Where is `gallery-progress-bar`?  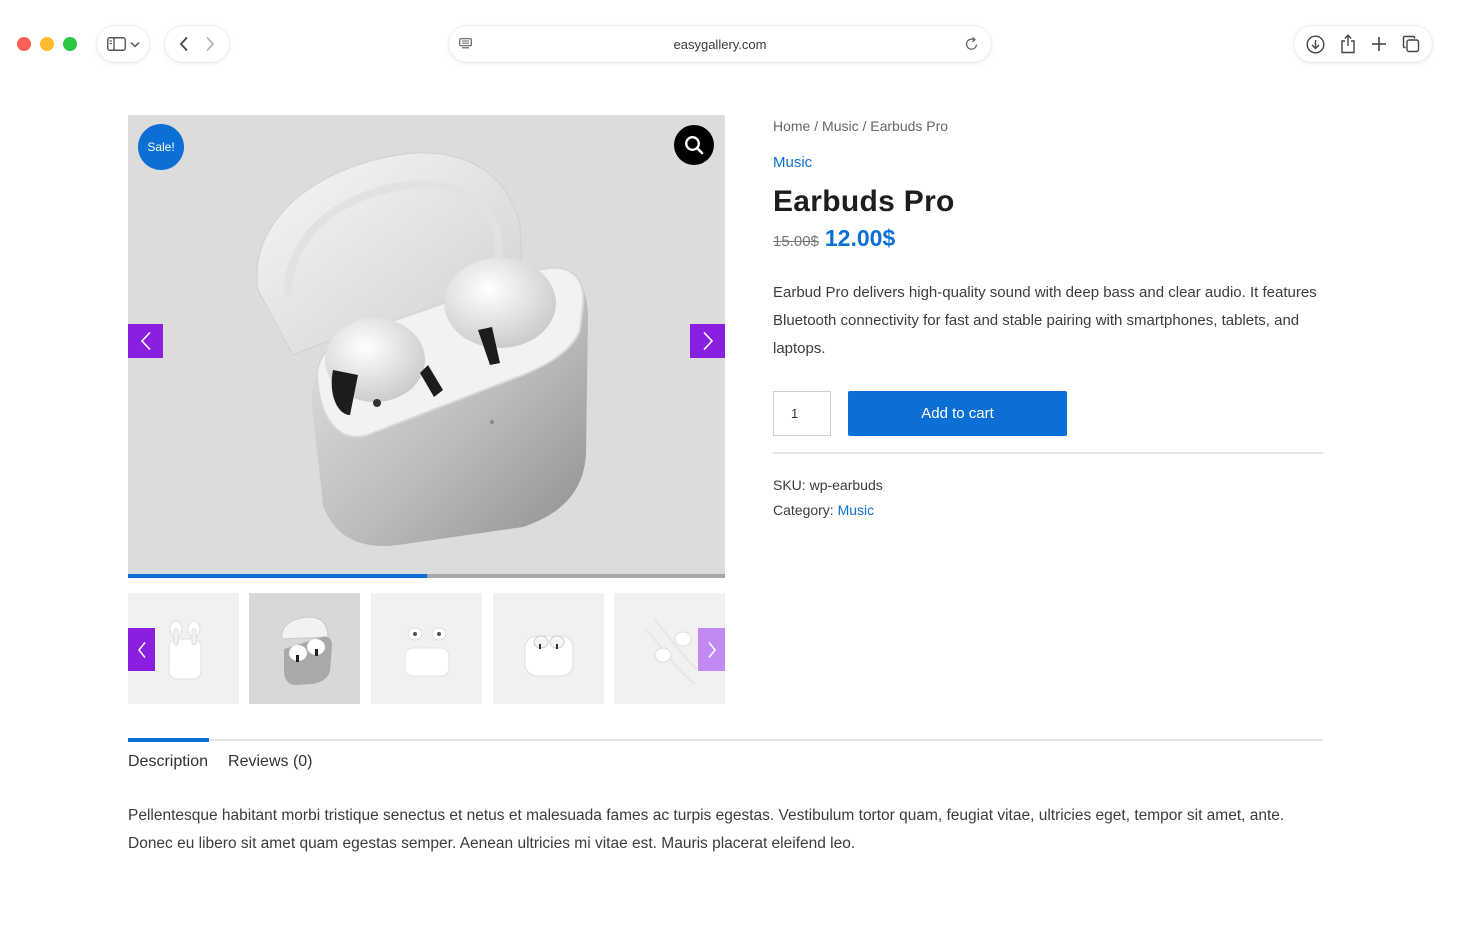
gallery-progress-bar is located at coordinates (426, 576).